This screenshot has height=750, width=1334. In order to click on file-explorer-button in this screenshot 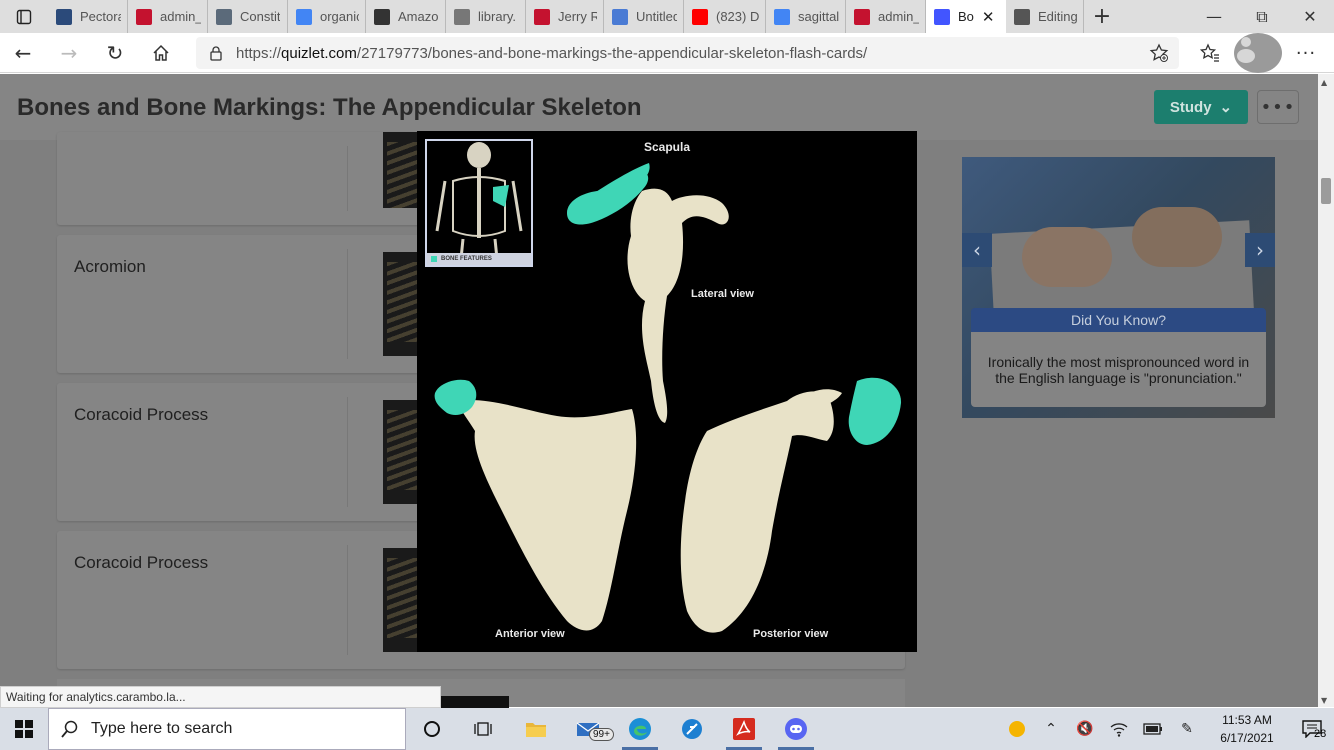, I will do `click(536, 729)`.